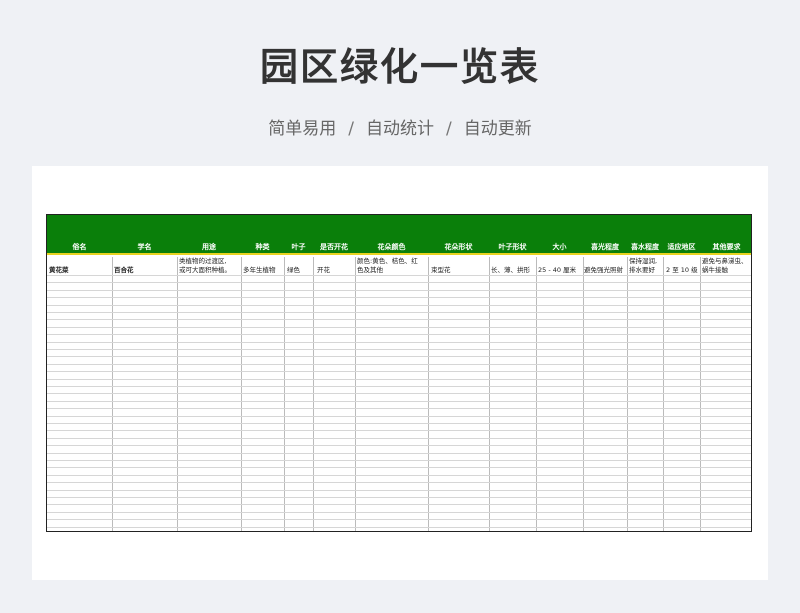  Describe the element at coordinates (370, 270) in the screenshot. I see `cell-flower-color-line2: 色及其他` at that location.